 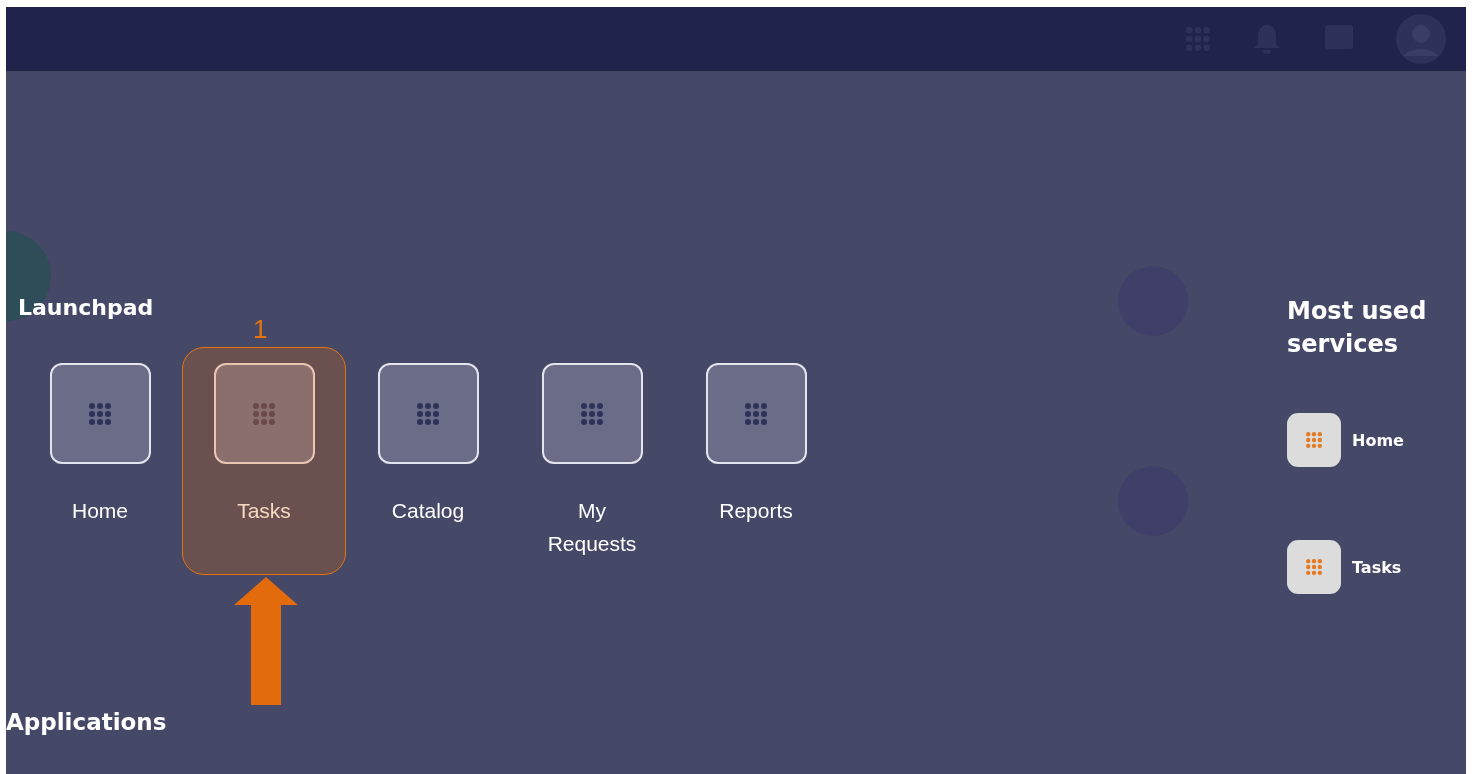 What do you see at coordinates (756, 461) in the screenshot?
I see `launchpad-tile: Reports` at bounding box center [756, 461].